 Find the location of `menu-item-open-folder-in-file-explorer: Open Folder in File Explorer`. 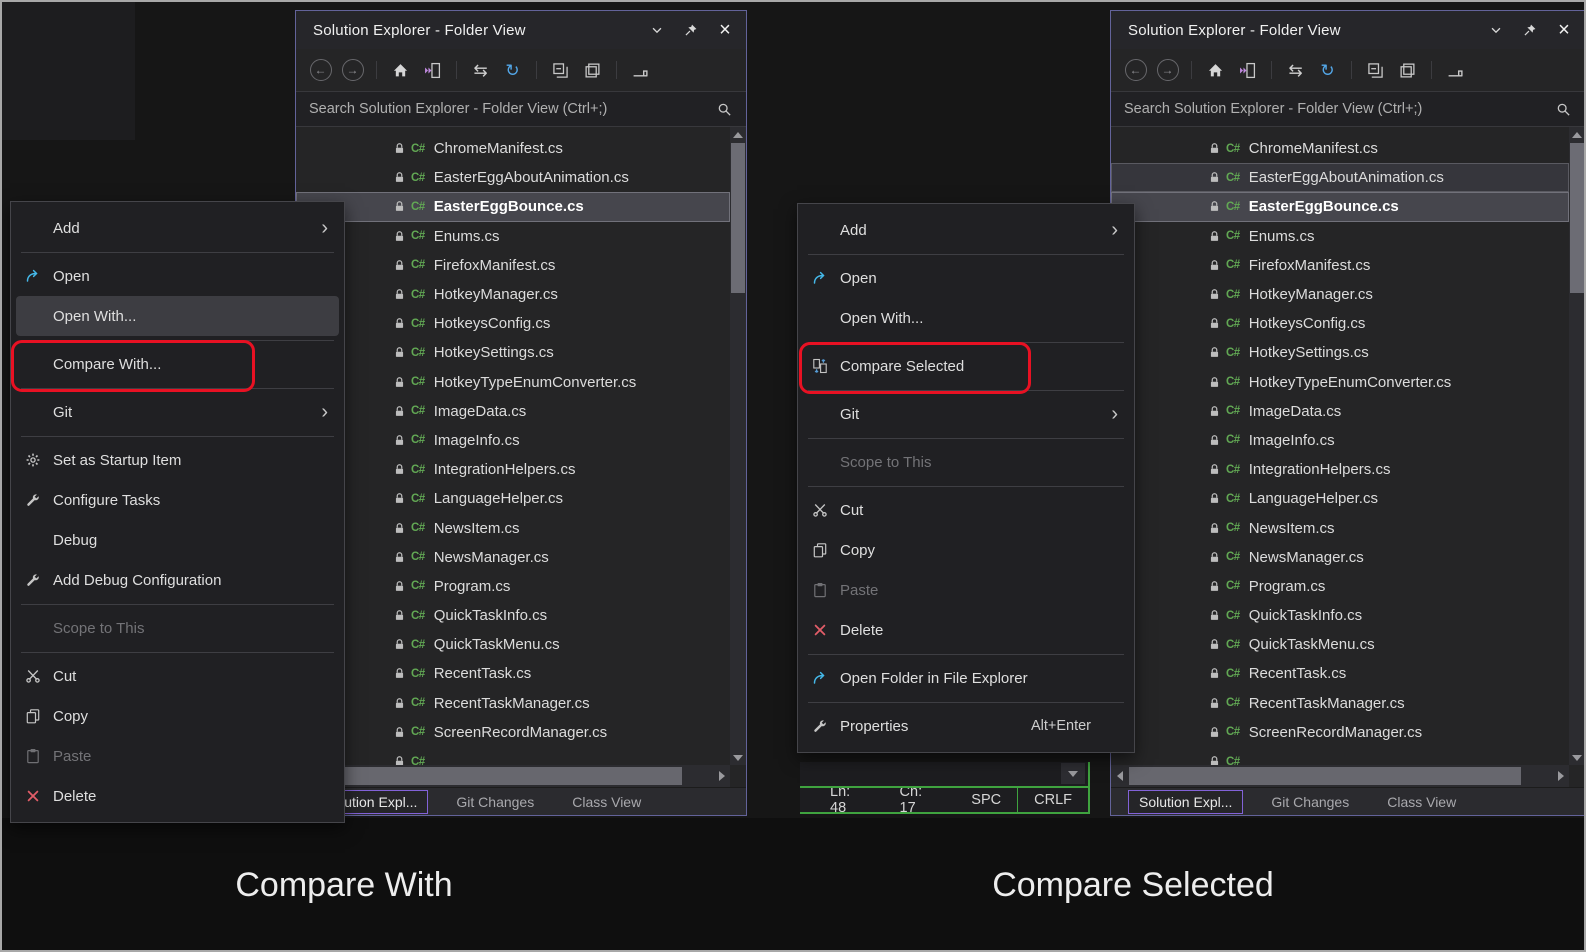

menu-item-open-folder-in-file-explorer: Open Folder in File Explorer is located at coordinates (966, 678).